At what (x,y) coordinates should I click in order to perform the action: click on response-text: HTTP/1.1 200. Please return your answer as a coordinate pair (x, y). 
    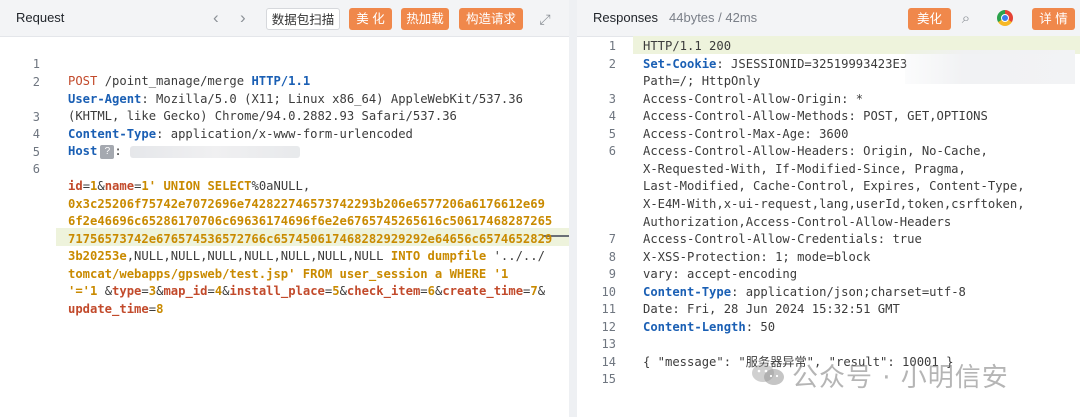
    Looking at the image, I should click on (687, 46).